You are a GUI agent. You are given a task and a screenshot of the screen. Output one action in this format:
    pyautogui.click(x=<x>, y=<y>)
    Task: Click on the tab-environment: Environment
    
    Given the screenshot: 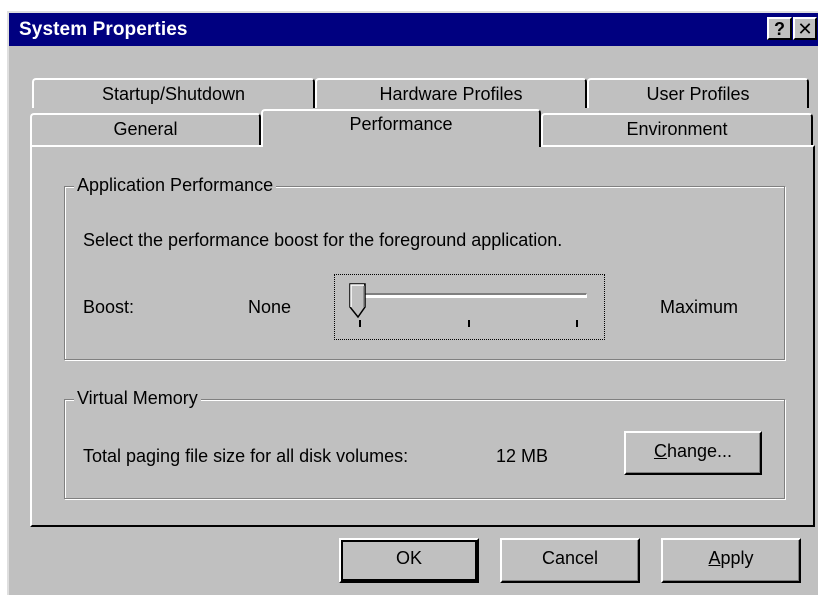 What is the action you would take?
    pyautogui.click(x=677, y=129)
    